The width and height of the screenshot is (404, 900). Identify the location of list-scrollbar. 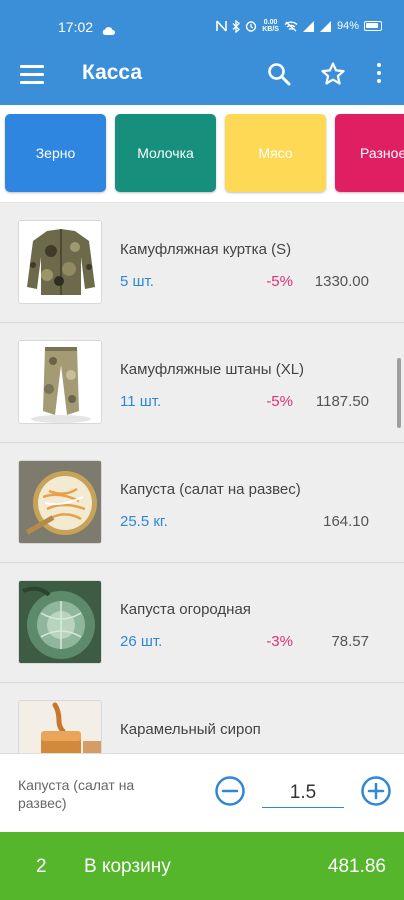
(399, 393).